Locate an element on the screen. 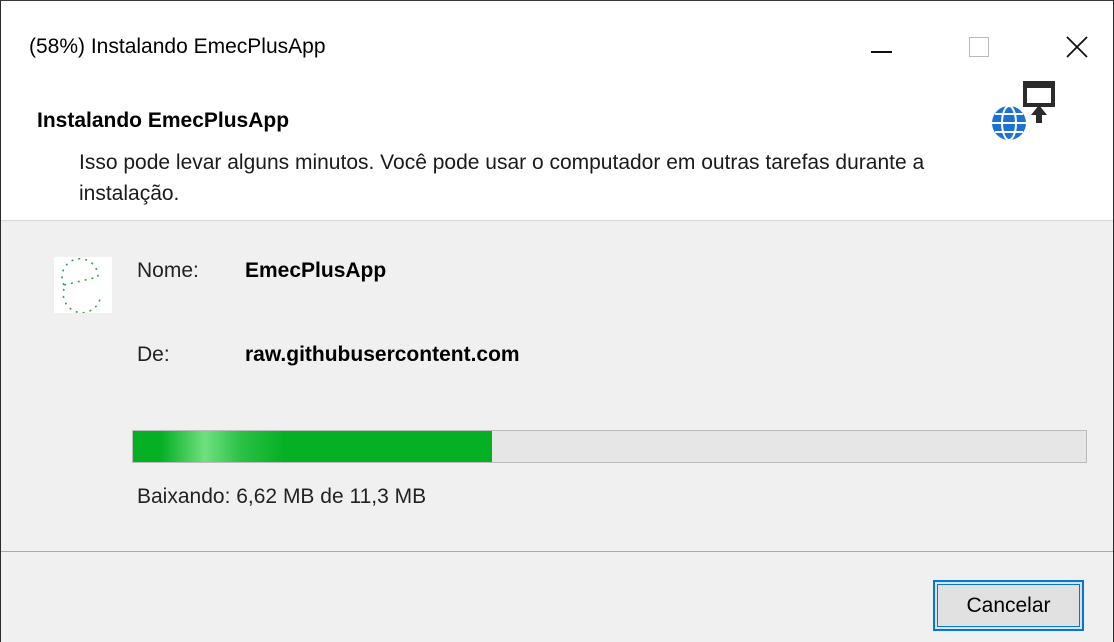 Image resolution: width=1114 pixels, height=642 pixels. footer-panel: Cancelar is located at coordinates (557, 596).